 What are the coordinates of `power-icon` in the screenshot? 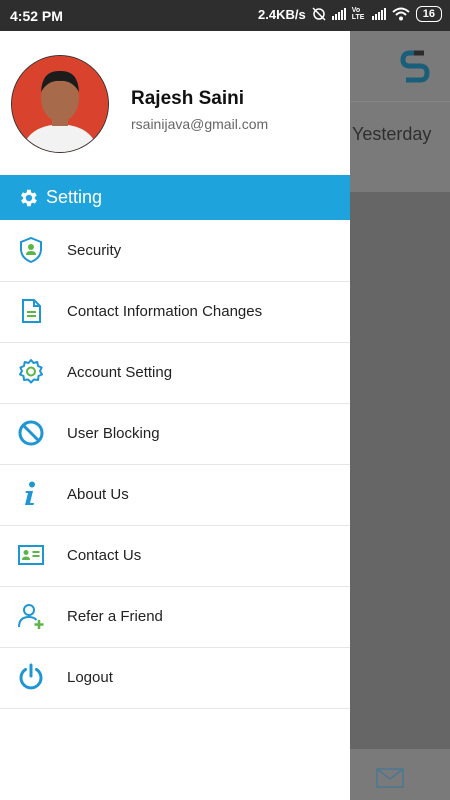 It's located at (31, 676).